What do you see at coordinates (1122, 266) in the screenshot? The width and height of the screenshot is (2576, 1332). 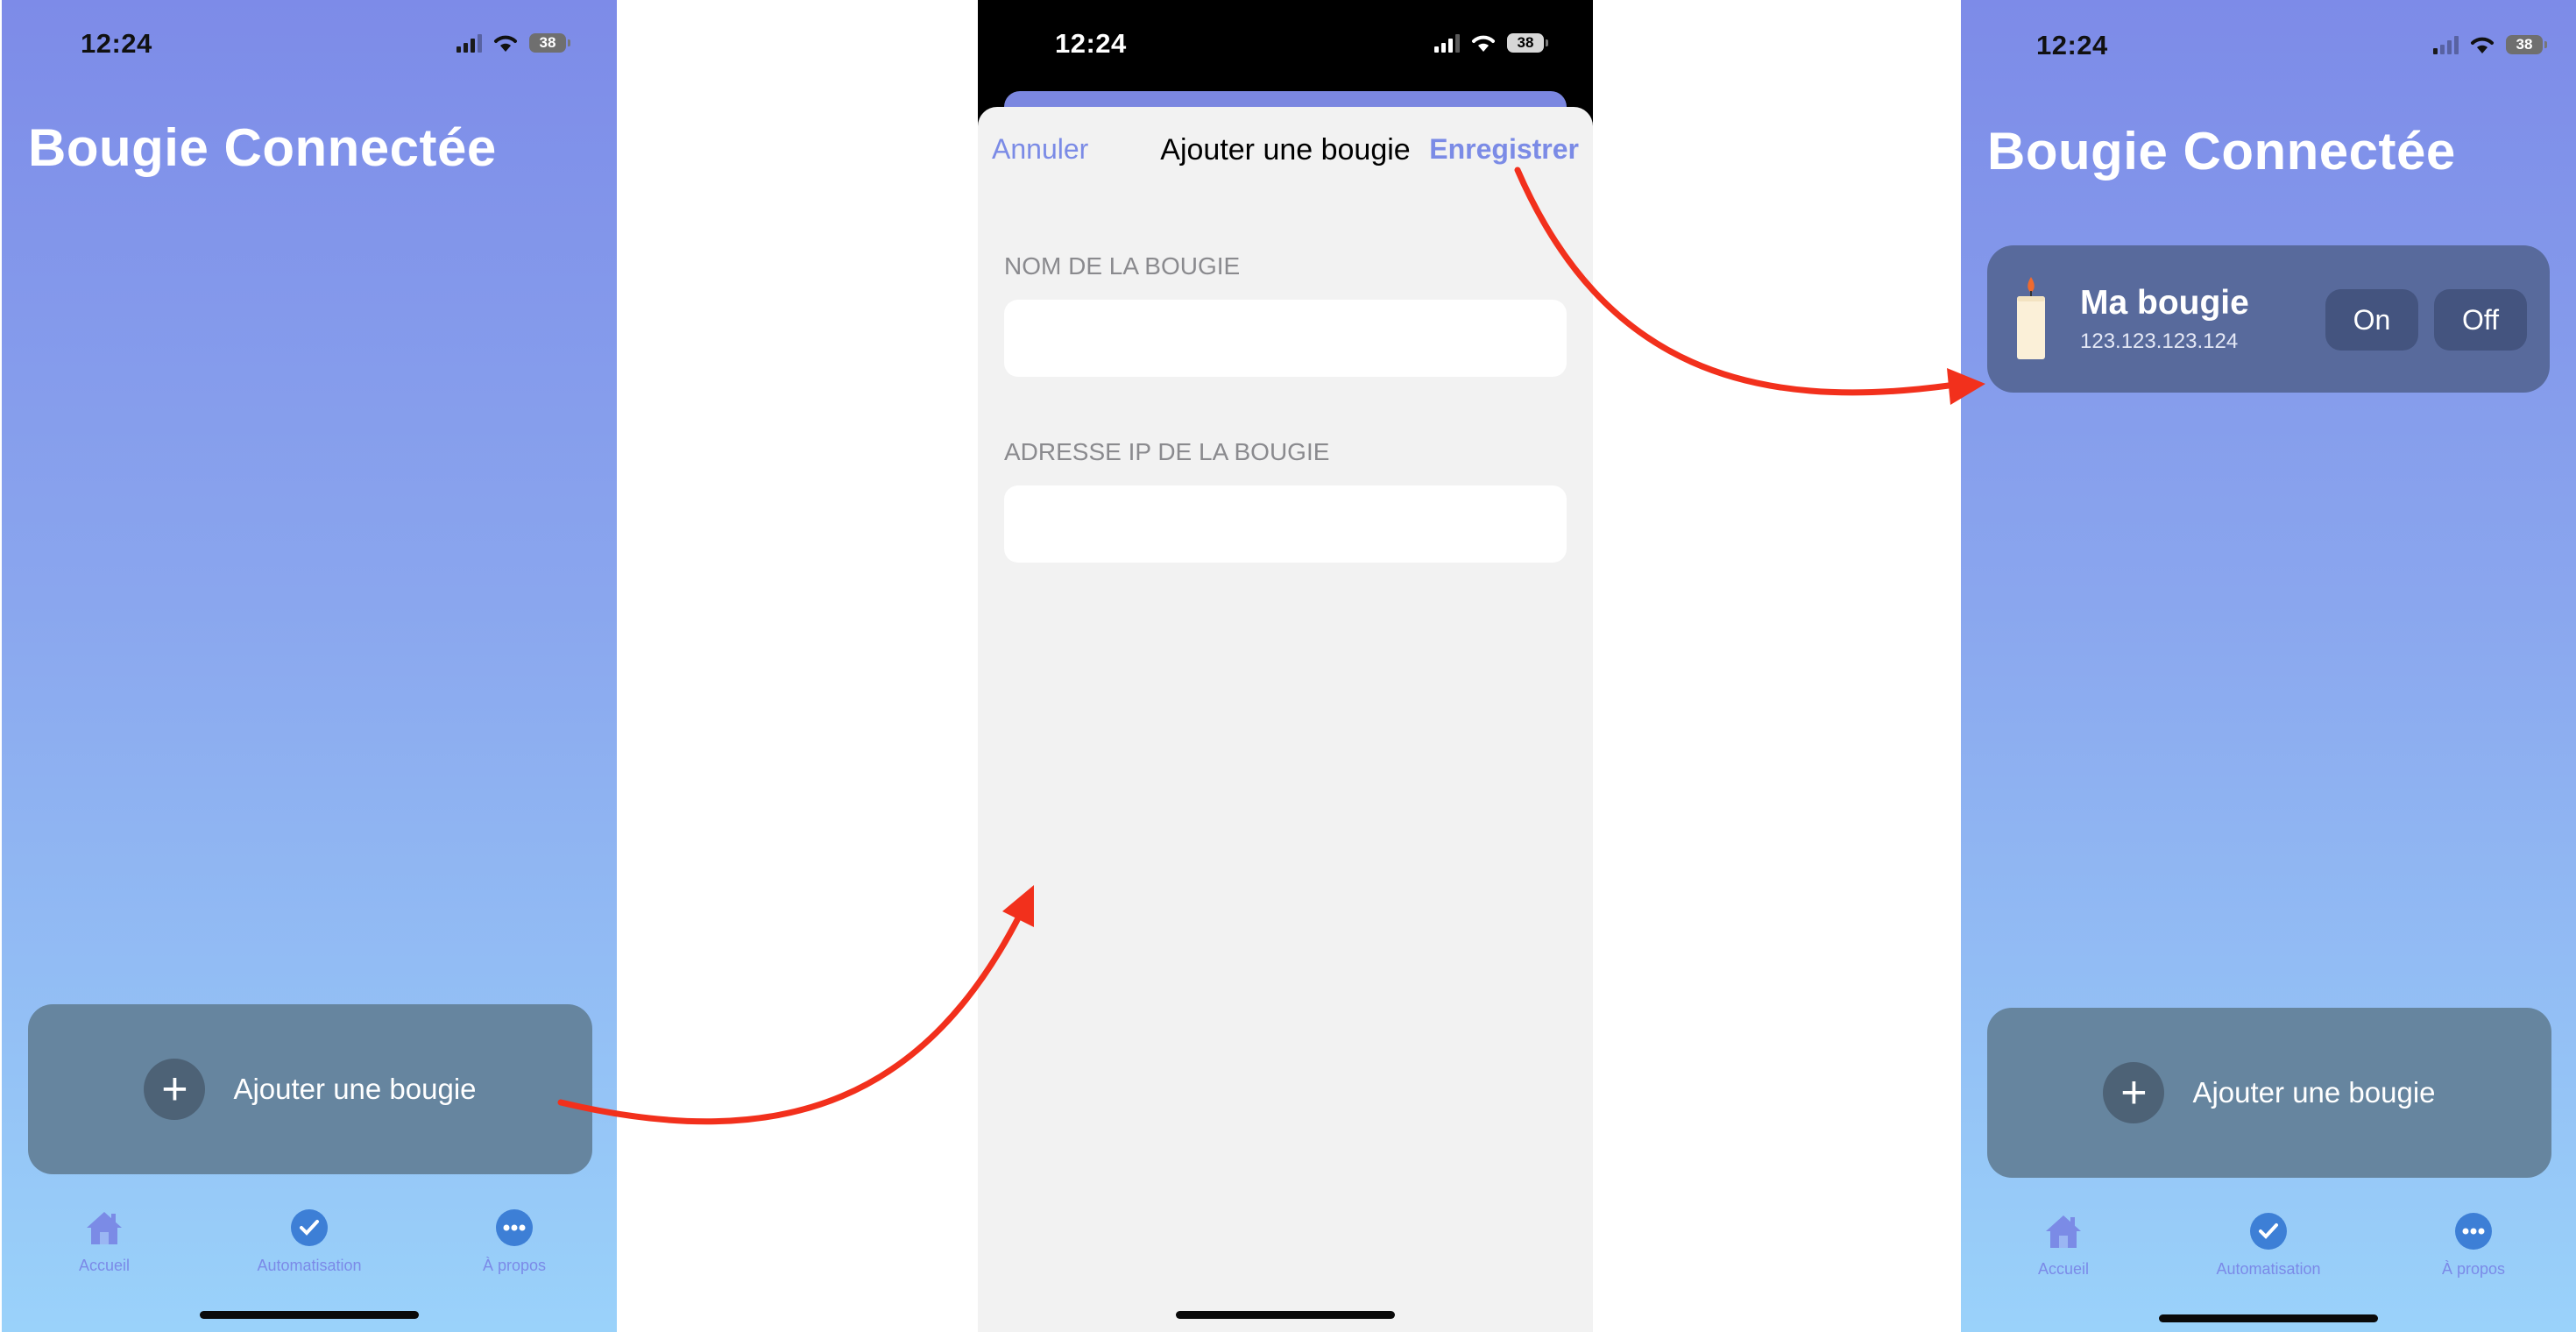 I see `name-field-label: NOM DE LA BOUGIE` at bounding box center [1122, 266].